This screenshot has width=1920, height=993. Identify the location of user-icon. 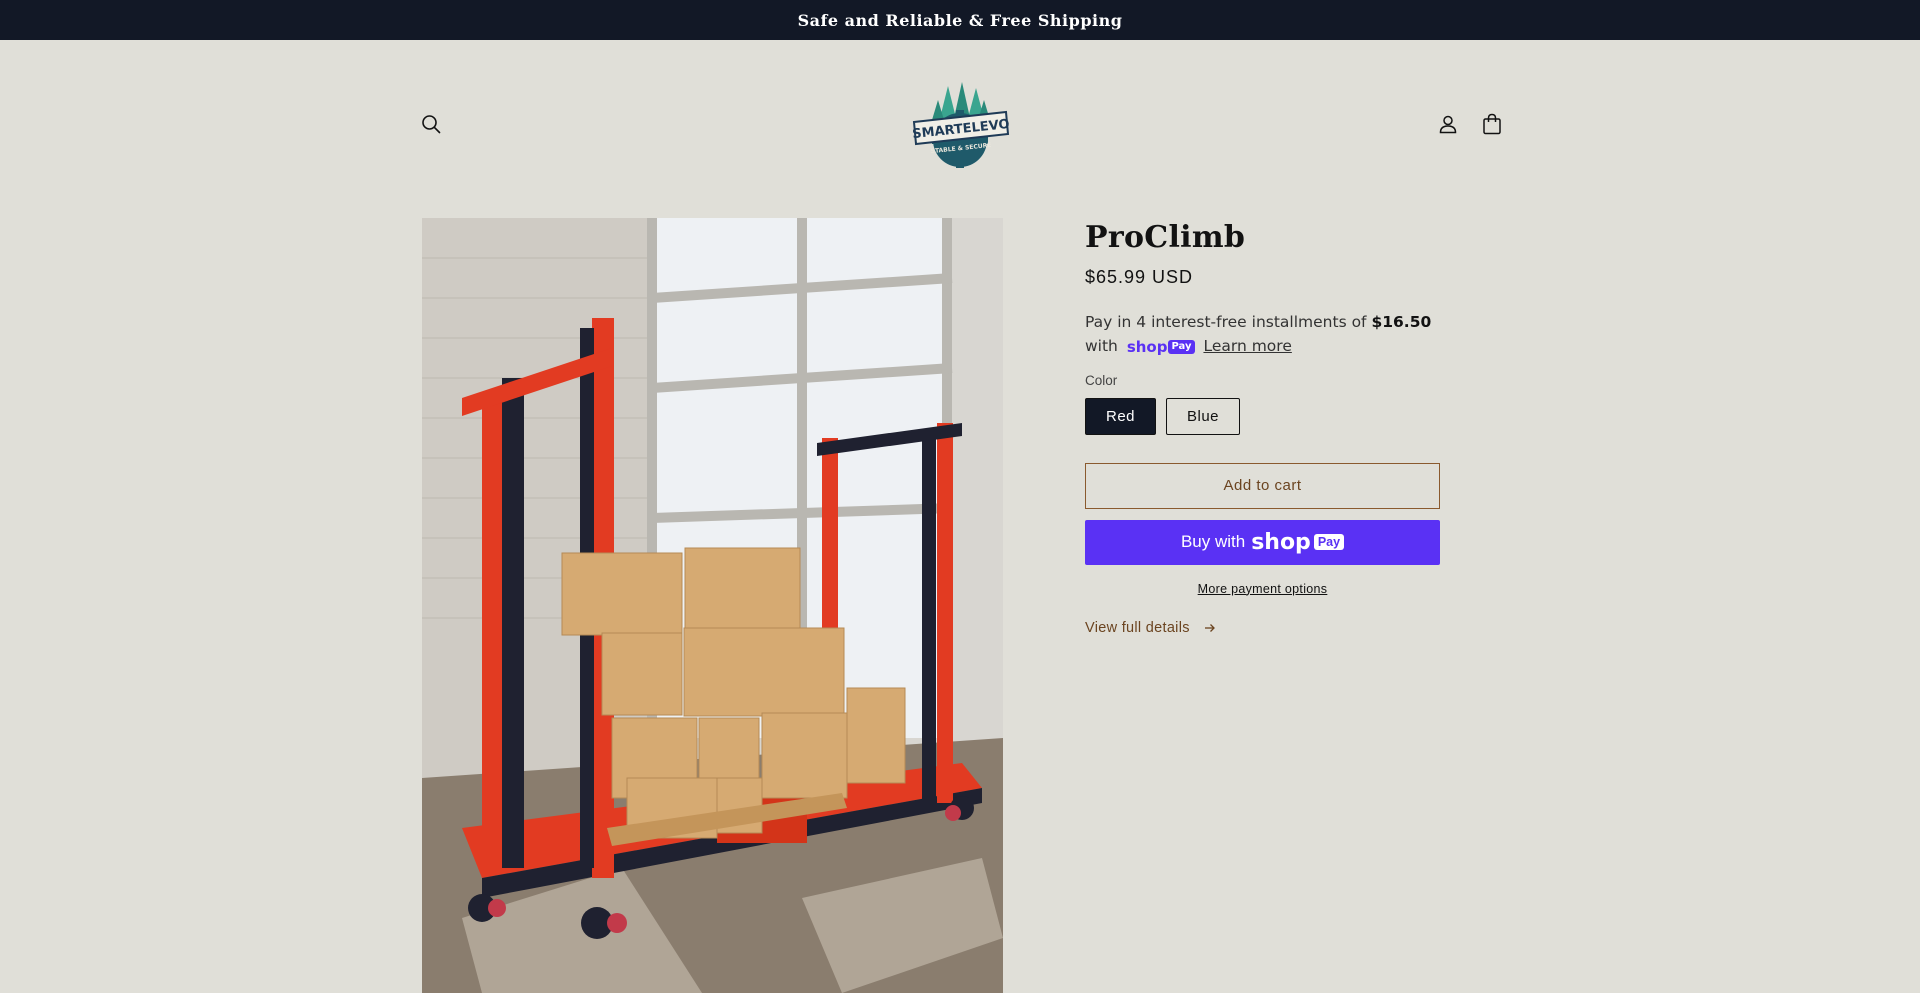
(1448, 124).